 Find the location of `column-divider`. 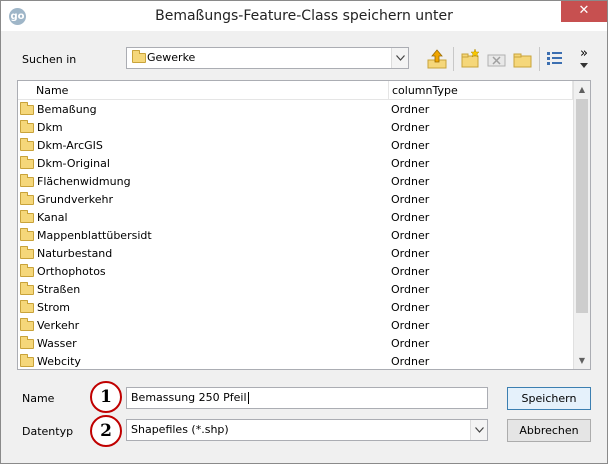

column-divider is located at coordinates (388, 90).